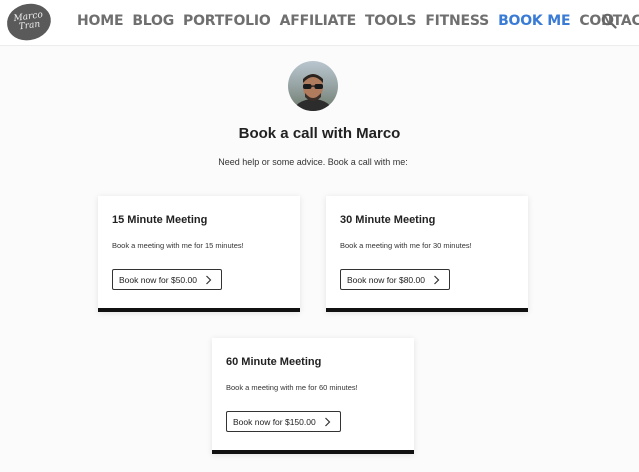 The image size is (639, 472). Describe the element at coordinates (100, 21) in the screenshot. I see `nav-item-home: HOME` at that location.